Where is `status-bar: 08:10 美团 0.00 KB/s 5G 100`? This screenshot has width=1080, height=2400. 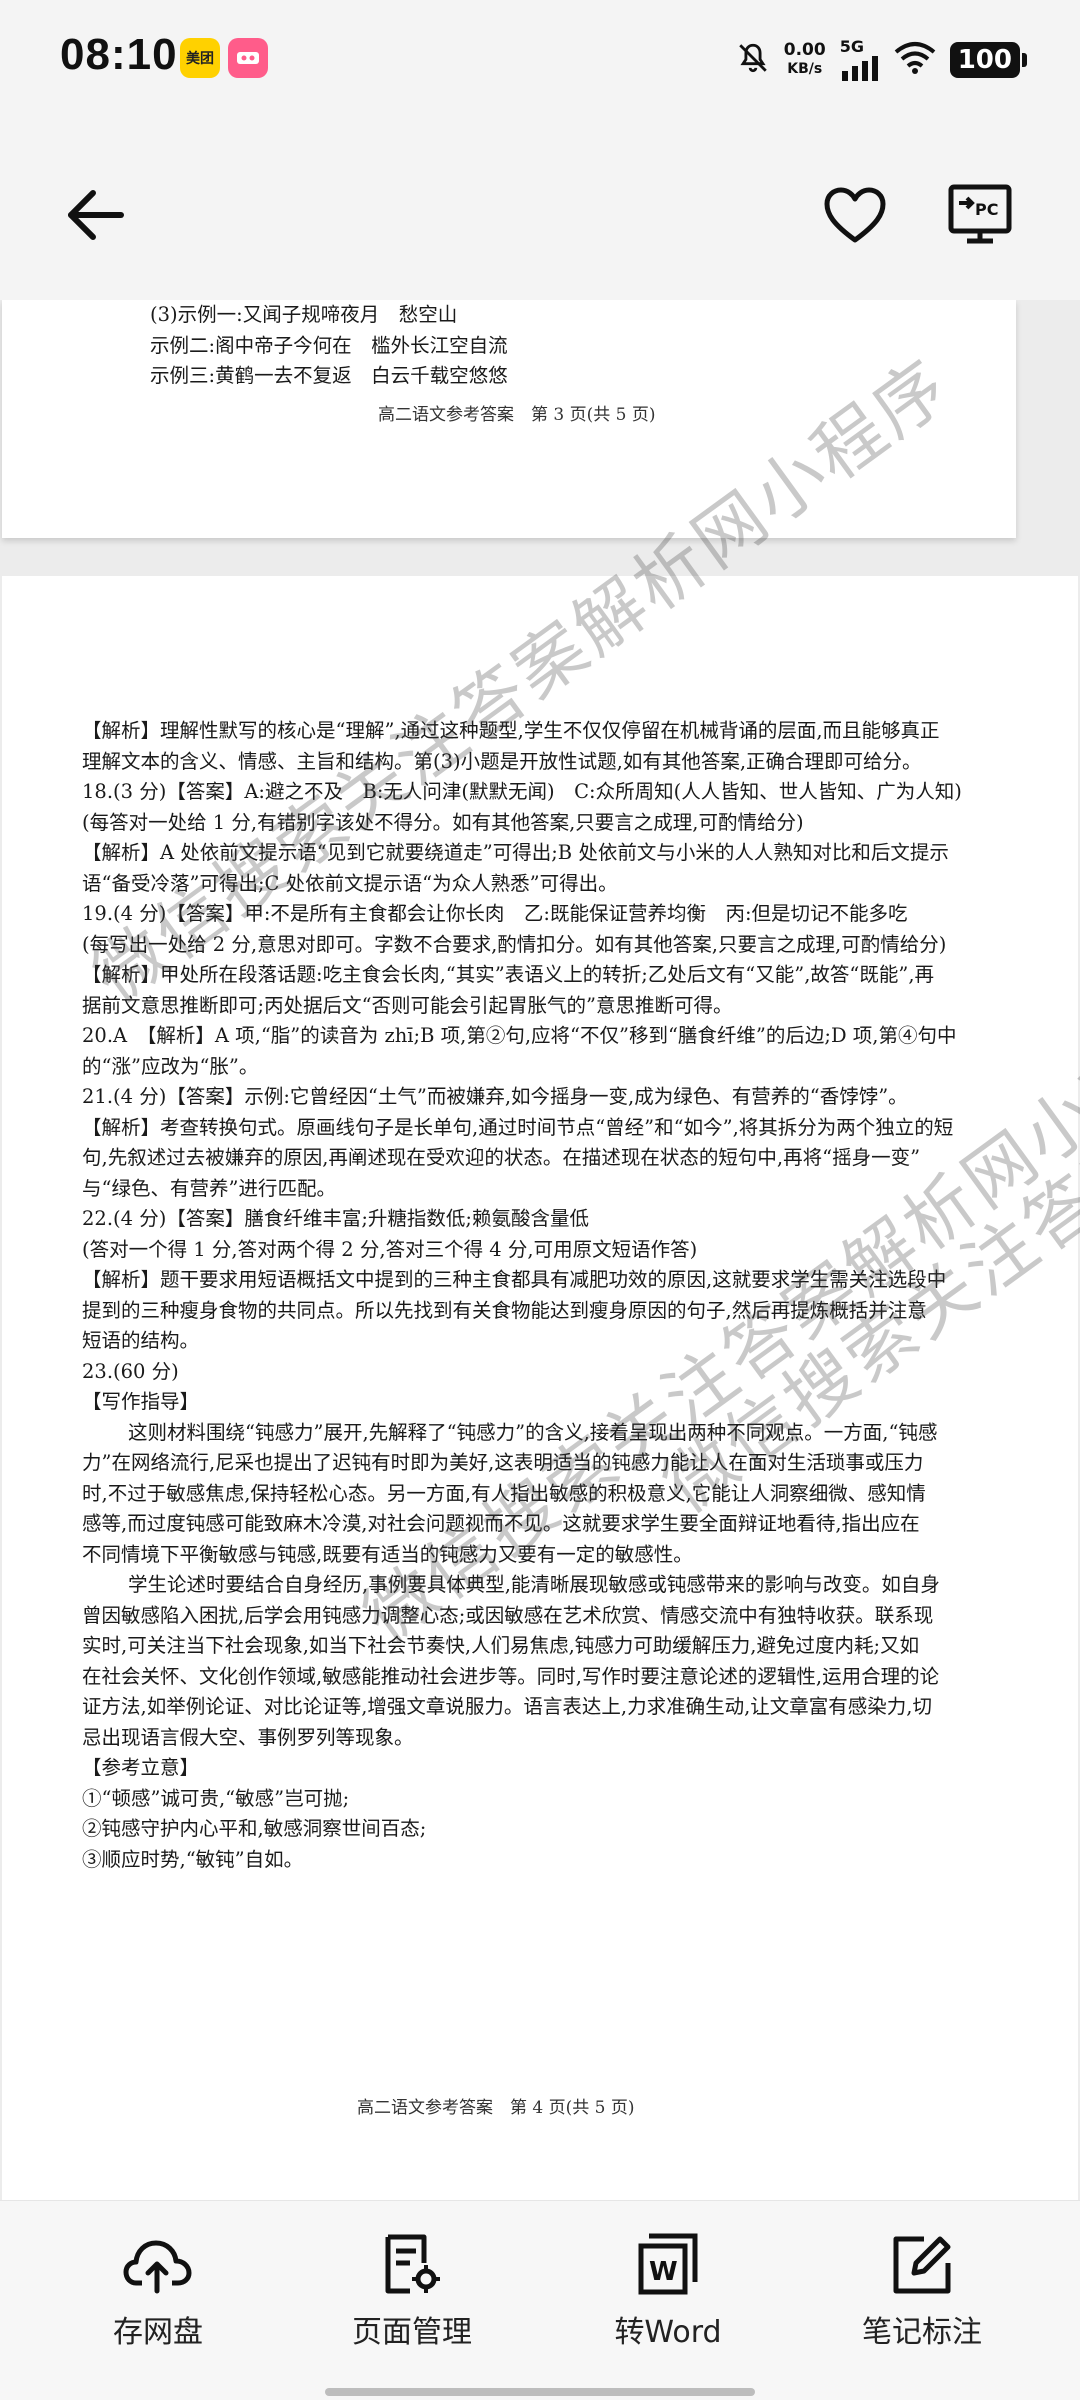
status-bar: 08:10 美团 0.00 KB/s 5G 100 is located at coordinates (540, 60).